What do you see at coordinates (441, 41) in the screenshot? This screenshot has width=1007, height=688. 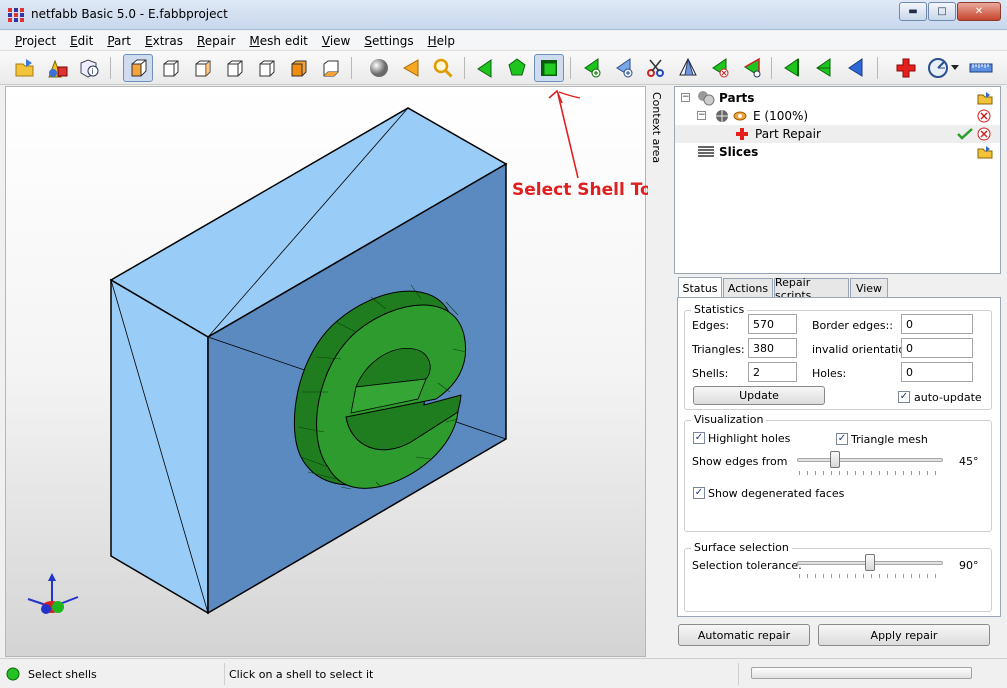 I see `menu-help: Help` at bounding box center [441, 41].